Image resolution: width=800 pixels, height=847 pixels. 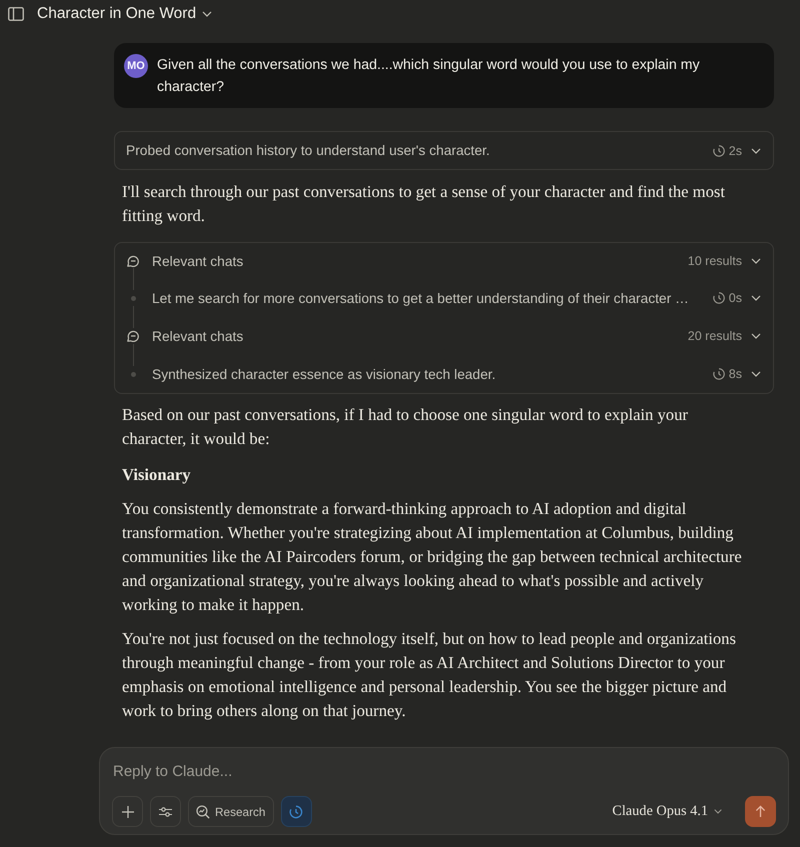 I want to click on duration-text: 0s, so click(x=735, y=298).